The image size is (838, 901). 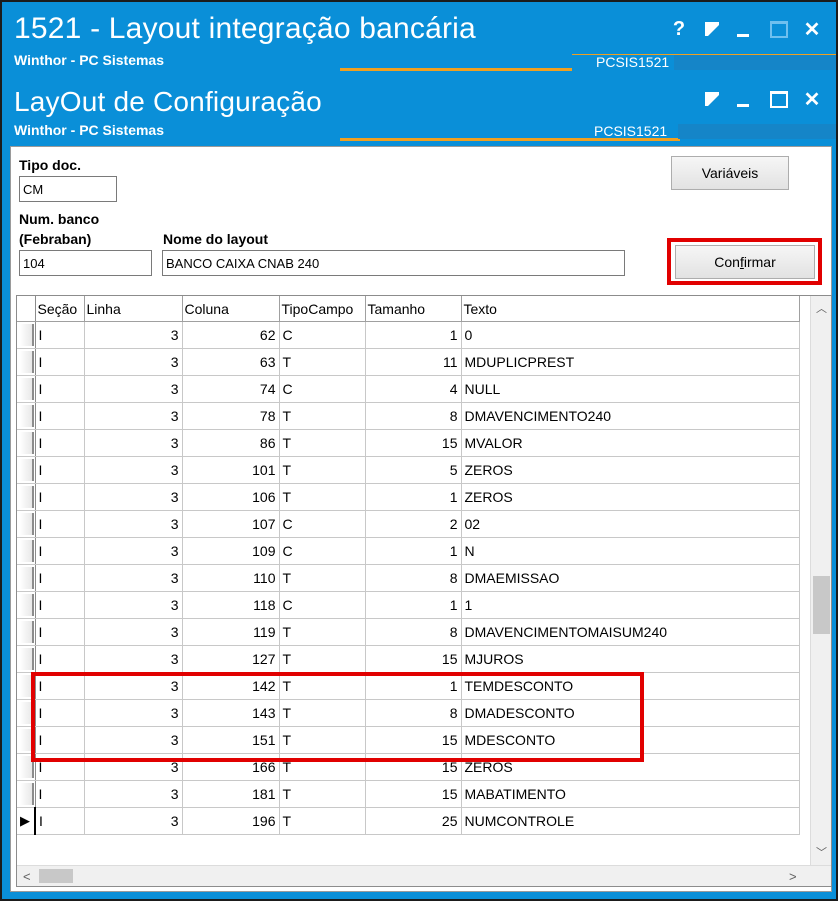 I want to click on scroll-left-icon: <, so click(x=27, y=876).